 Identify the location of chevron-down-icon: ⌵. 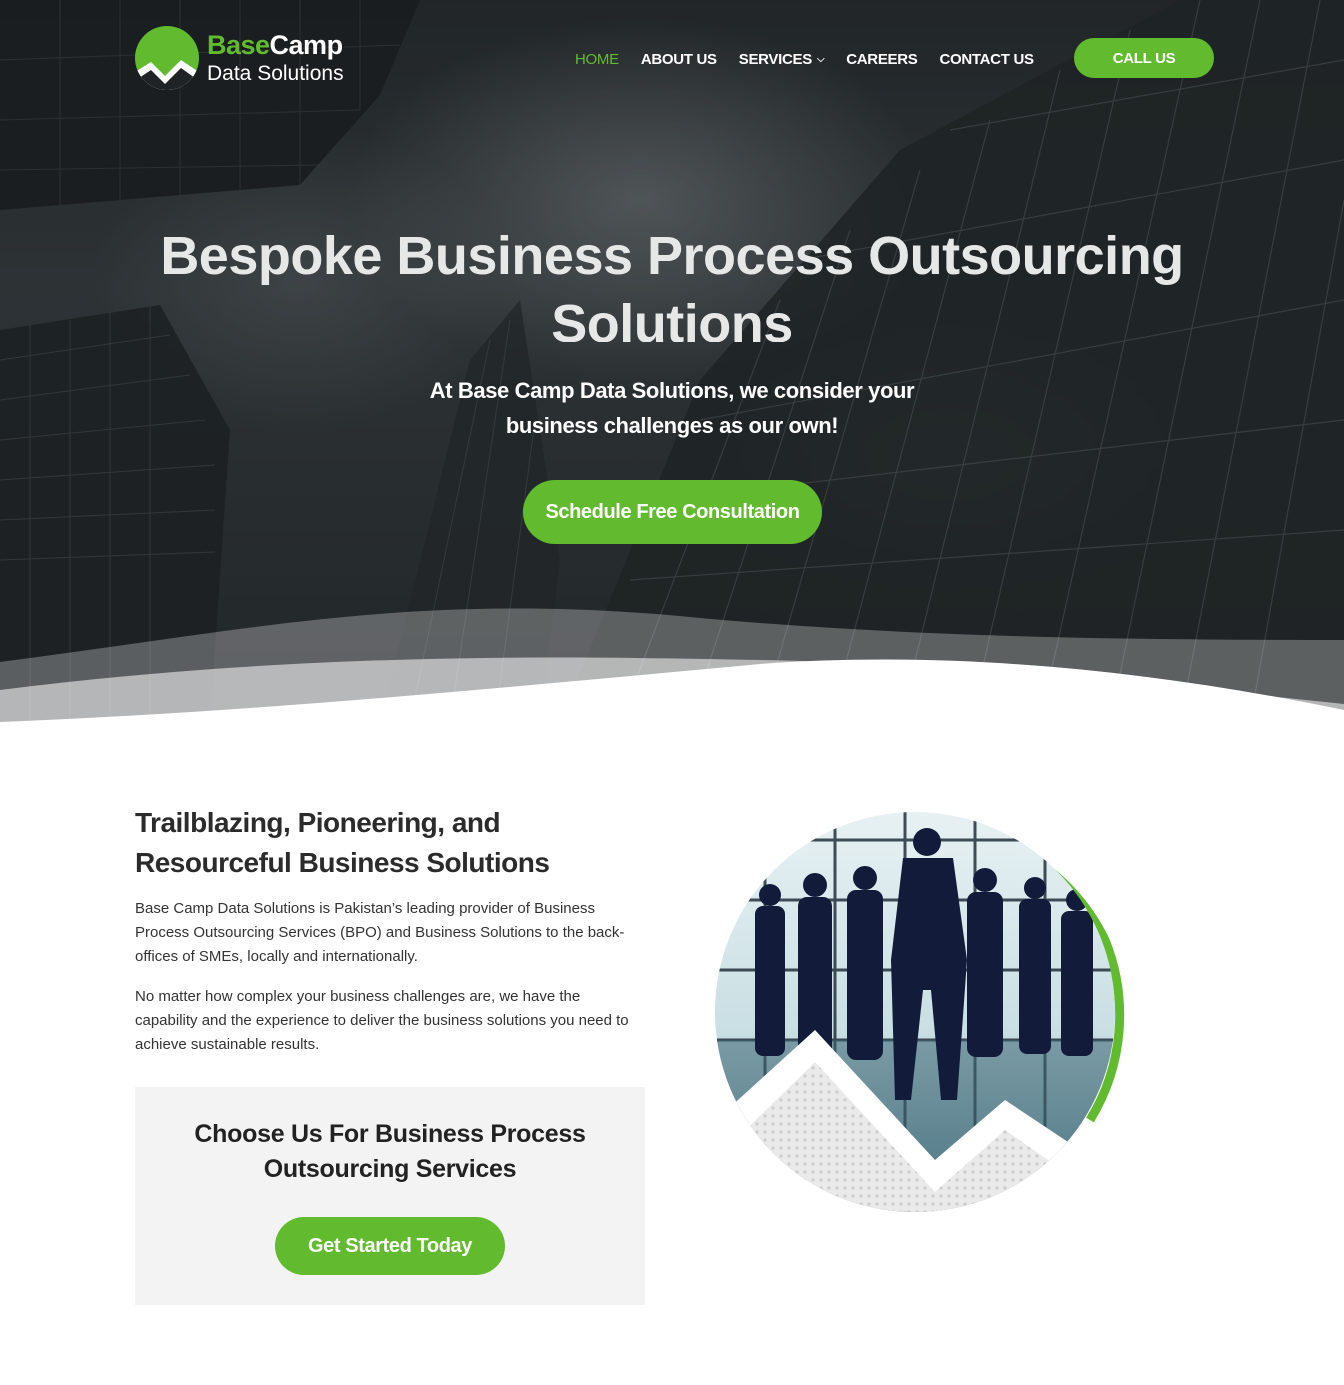
(820, 59).